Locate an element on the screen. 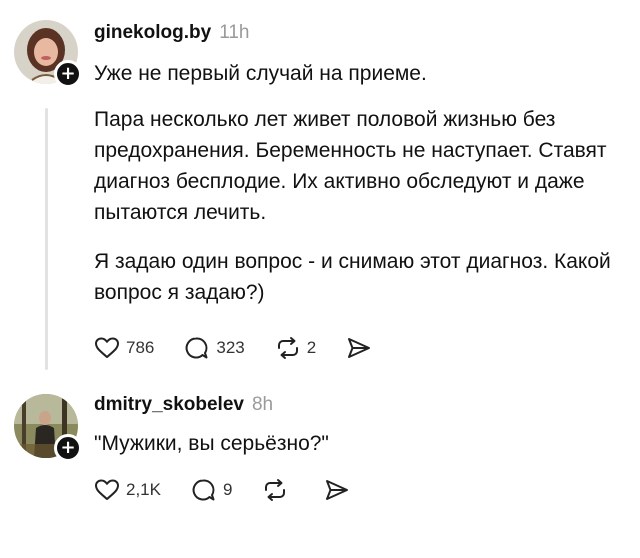 This screenshot has width=640, height=558. post-header: dmitry_skobelev 8h is located at coordinates (183, 405).